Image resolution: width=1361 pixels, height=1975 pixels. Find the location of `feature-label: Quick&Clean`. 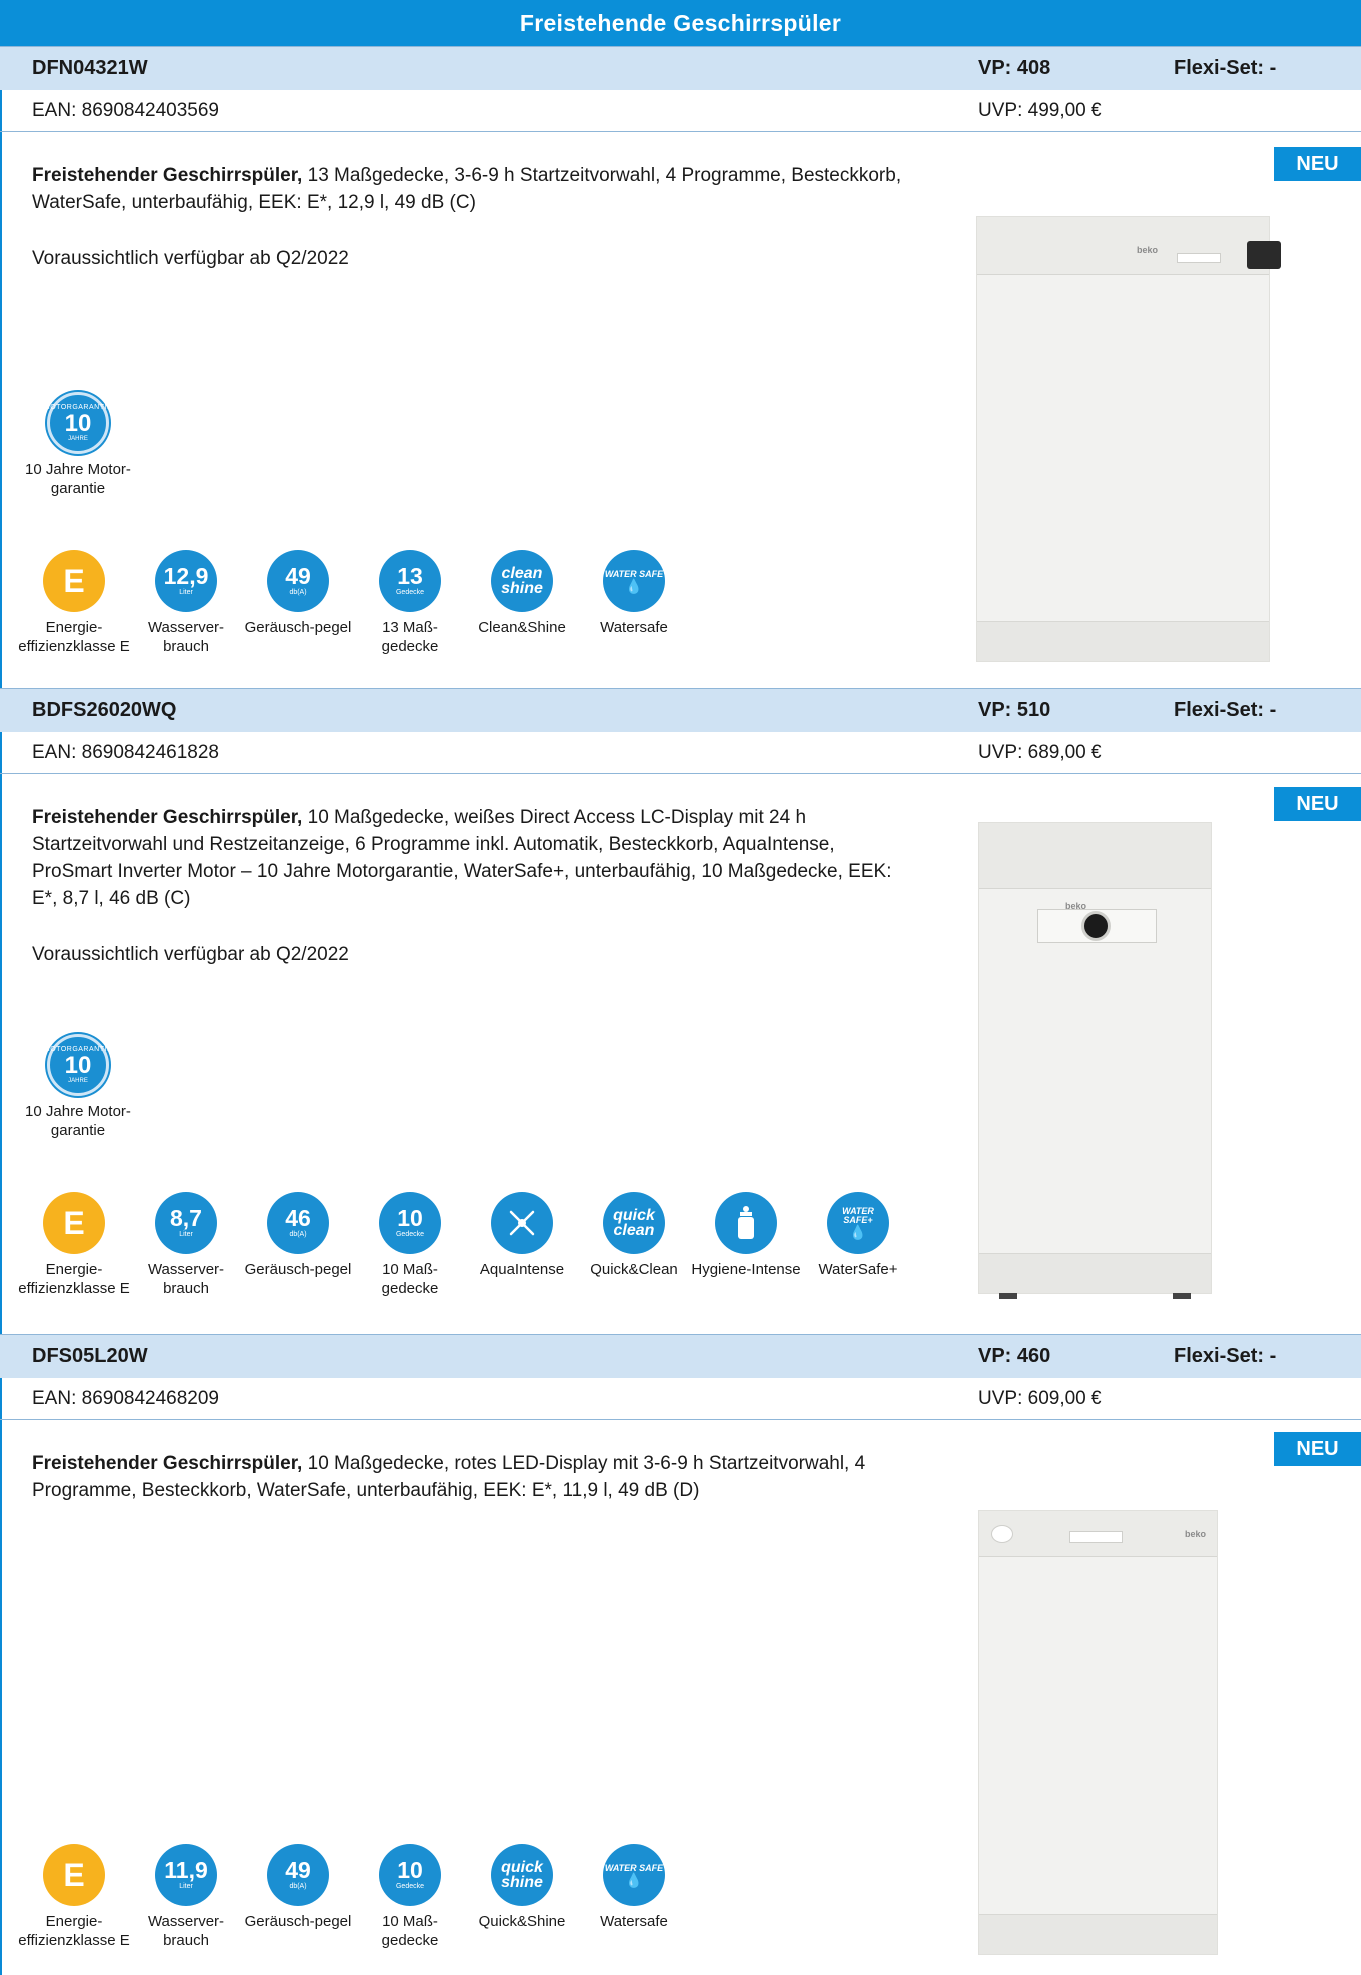

feature-label: Quick&Clean is located at coordinates (634, 1269).